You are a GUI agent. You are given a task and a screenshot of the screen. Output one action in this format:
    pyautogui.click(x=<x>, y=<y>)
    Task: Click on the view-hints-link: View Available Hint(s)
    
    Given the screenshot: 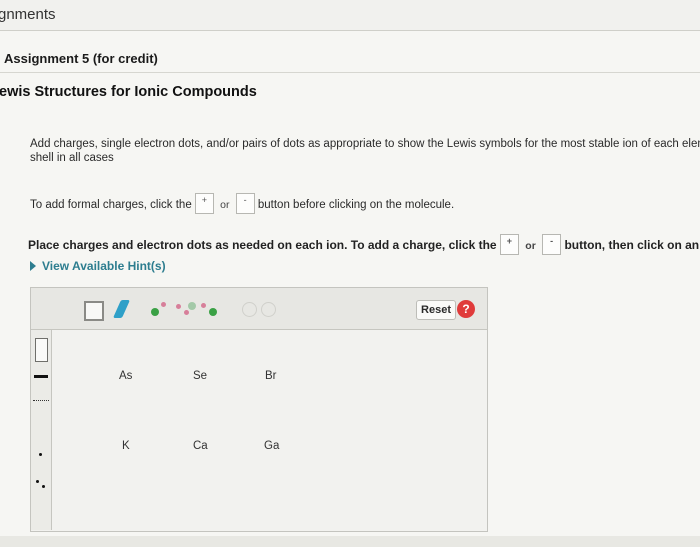 What is the action you would take?
    pyautogui.click(x=98, y=266)
    